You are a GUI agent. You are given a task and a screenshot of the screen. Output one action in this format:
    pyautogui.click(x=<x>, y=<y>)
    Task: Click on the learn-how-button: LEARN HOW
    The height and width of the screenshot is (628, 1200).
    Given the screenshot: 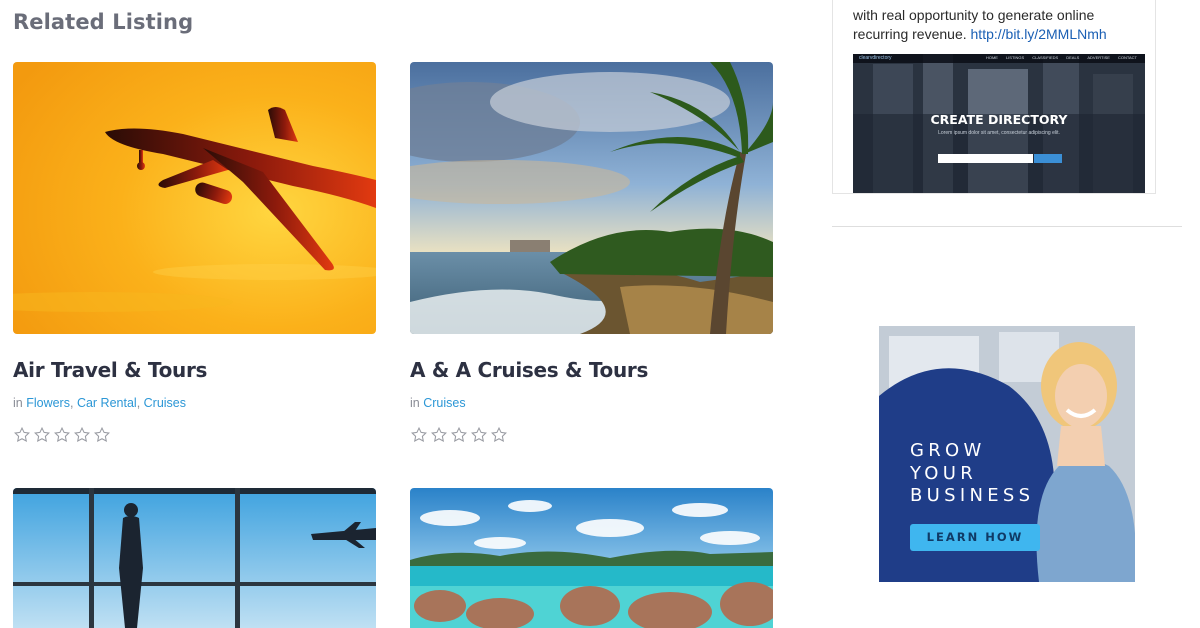 What is the action you would take?
    pyautogui.click(x=975, y=537)
    